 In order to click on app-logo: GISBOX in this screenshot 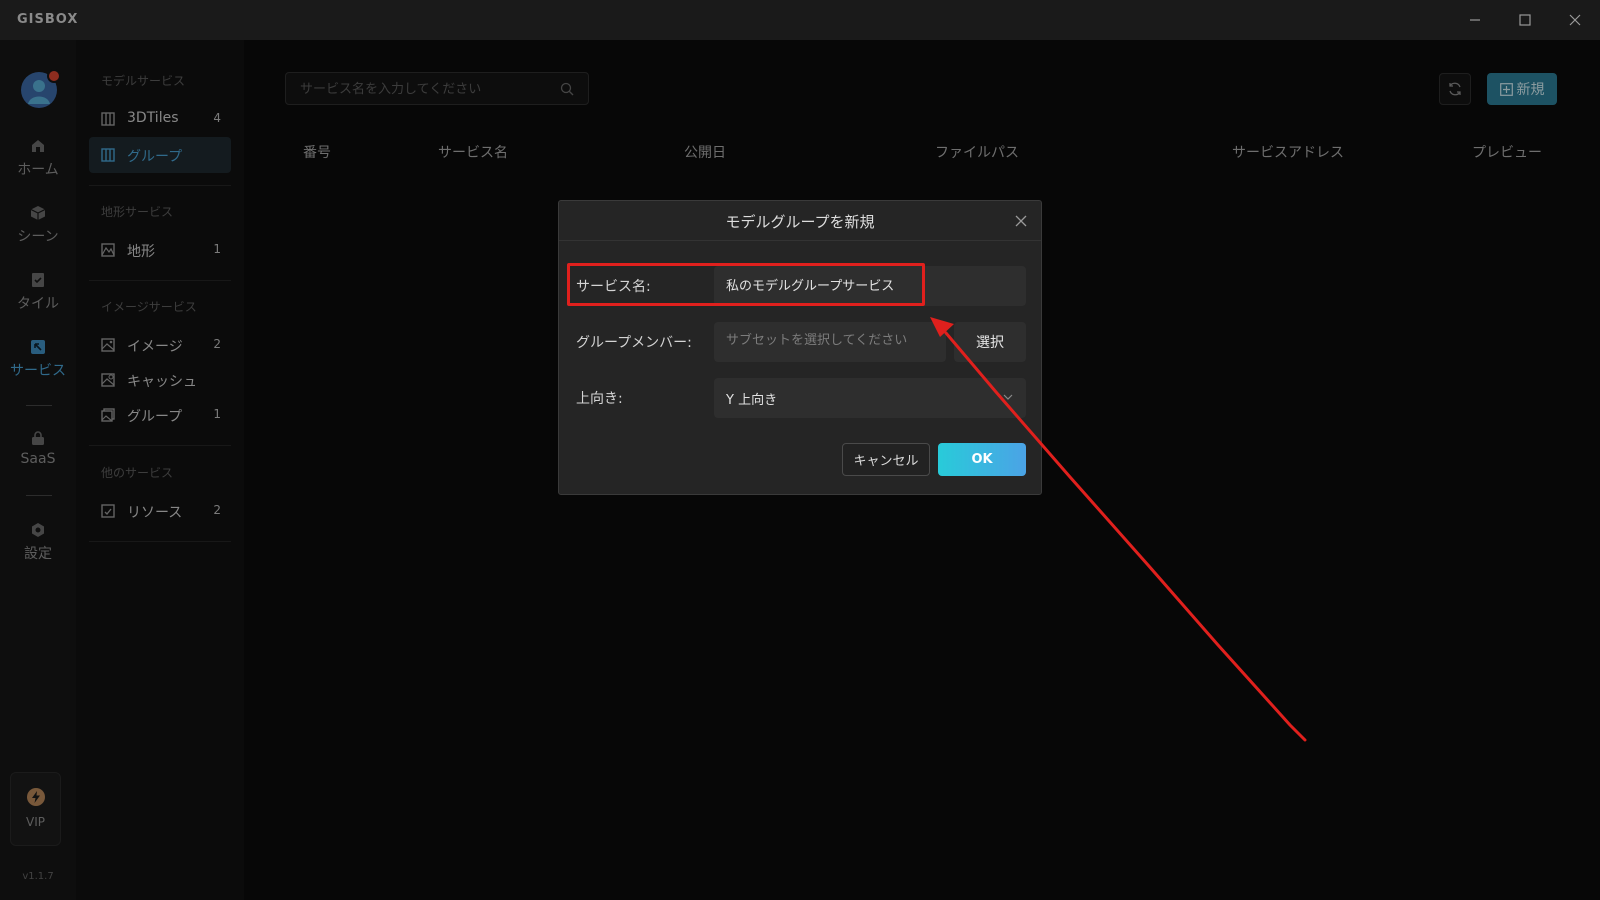, I will do `click(48, 19)`.